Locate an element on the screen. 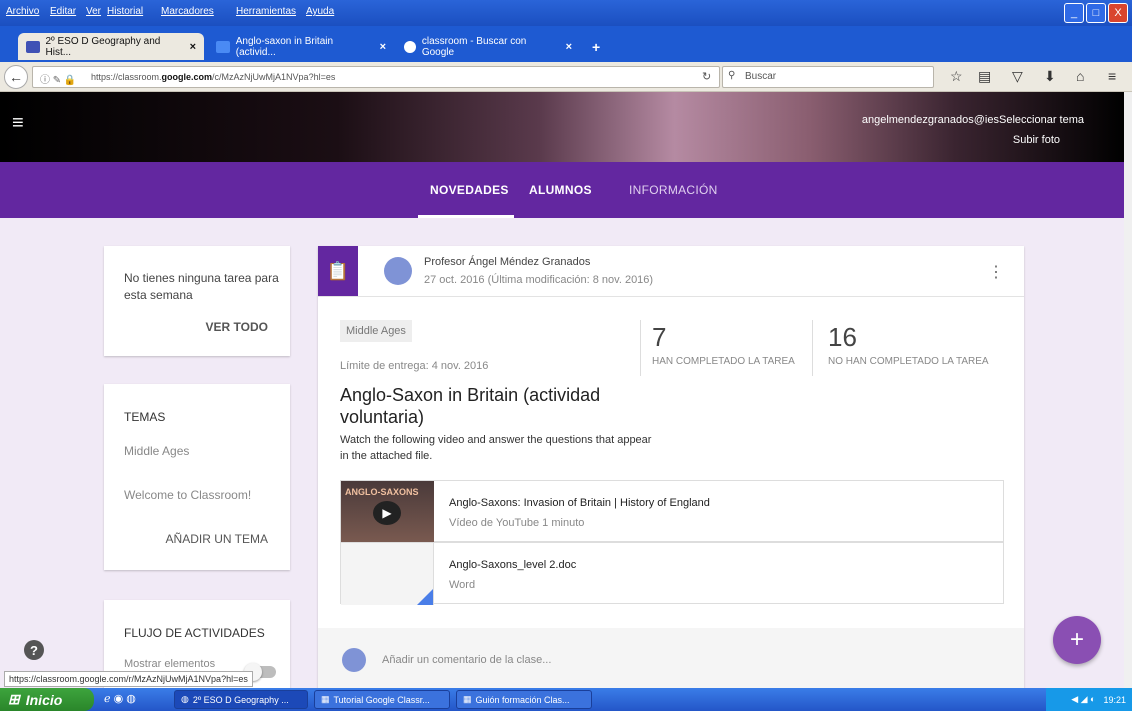 The height and width of the screenshot is (711, 1132). hamburger-menu-icon: ≡ is located at coordinates (18, 123).